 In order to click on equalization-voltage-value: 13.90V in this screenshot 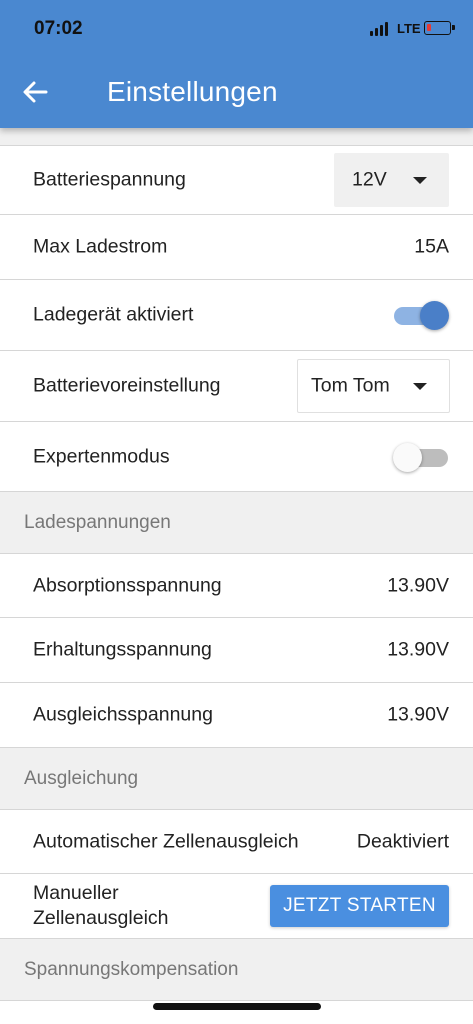, I will do `click(418, 714)`.